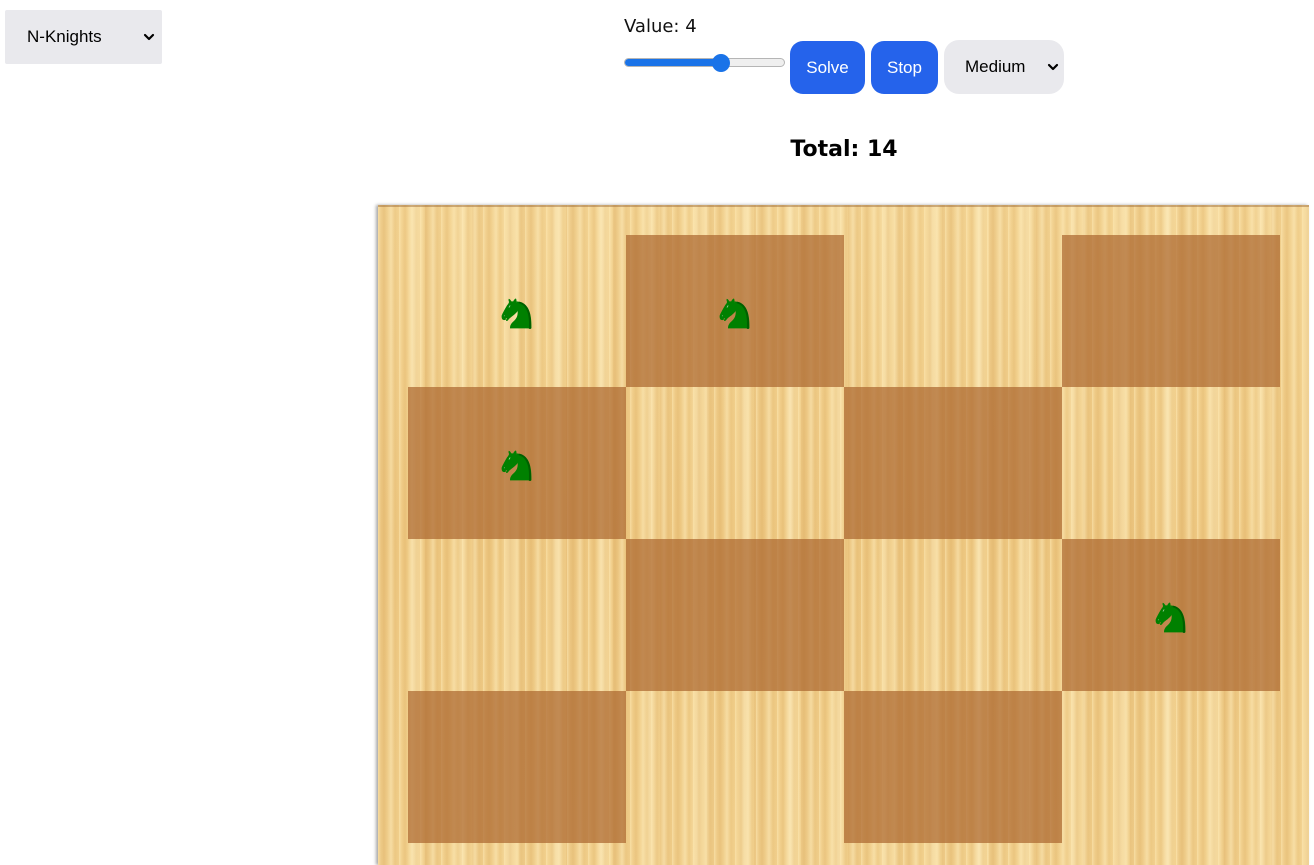 The width and height of the screenshot is (1314, 865). What do you see at coordinates (1171, 767) in the screenshot?
I see `board-square-r4-c4` at bounding box center [1171, 767].